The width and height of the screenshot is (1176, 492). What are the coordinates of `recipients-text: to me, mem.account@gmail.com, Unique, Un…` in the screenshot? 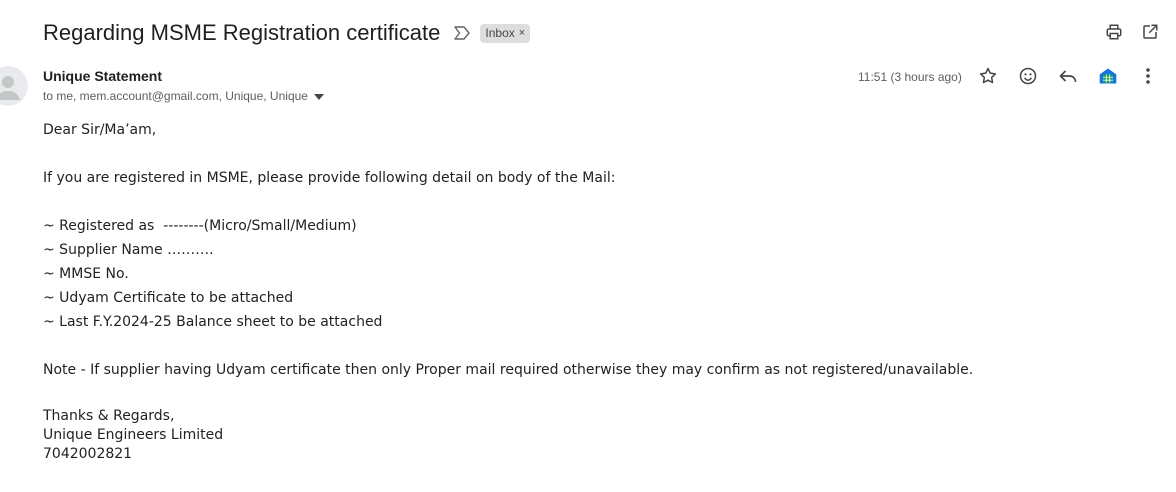 It's located at (175, 96).